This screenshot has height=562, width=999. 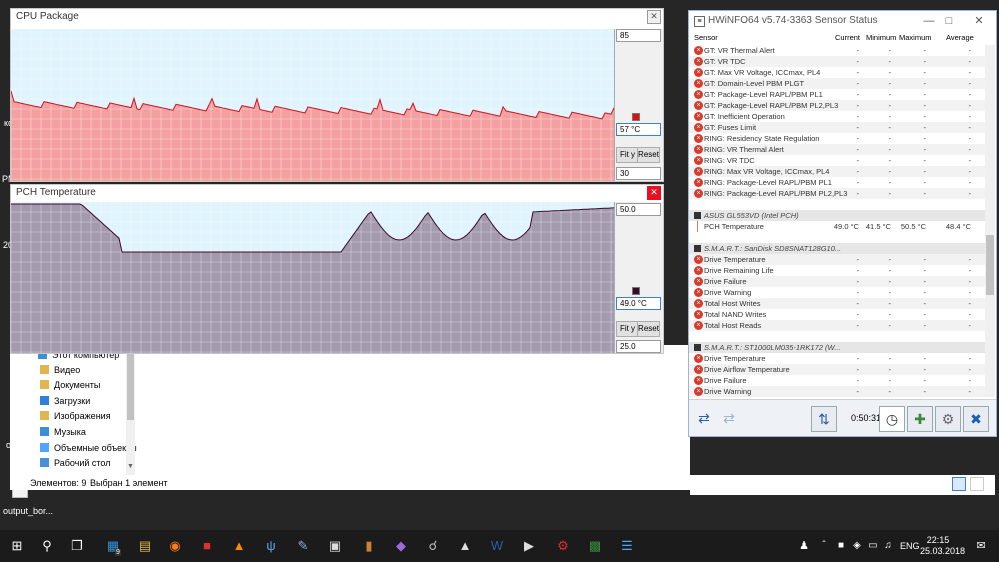 What do you see at coordinates (837, 127) in the screenshot?
I see `sensor-row: × GT: Fuses Limit - - - -` at bounding box center [837, 127].